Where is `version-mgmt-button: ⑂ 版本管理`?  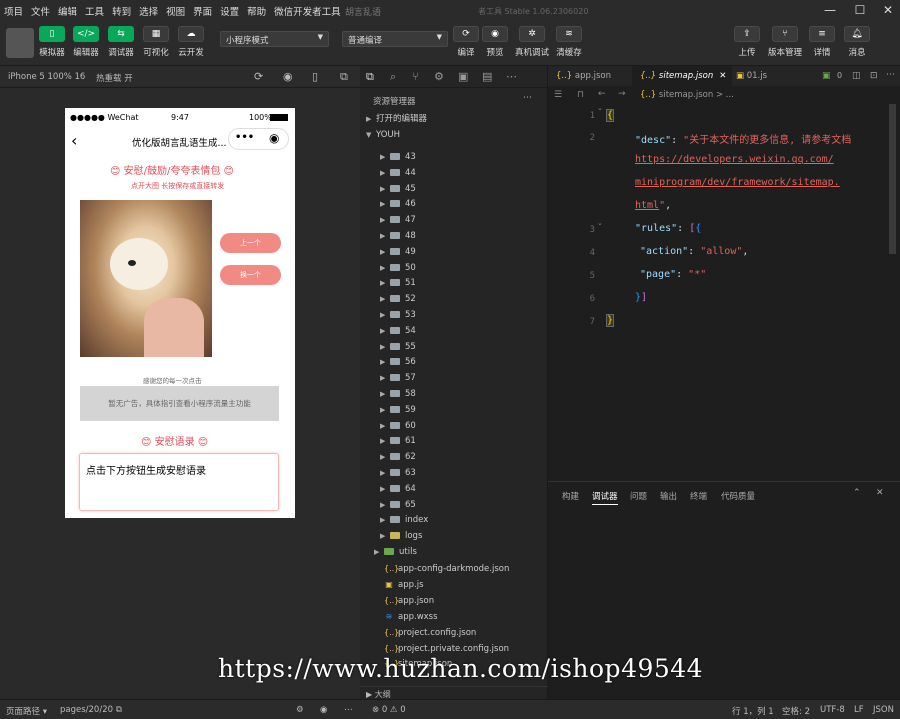
version-mgmt-button: ⑂ 版本管理 is located at coordinates (785, 42).